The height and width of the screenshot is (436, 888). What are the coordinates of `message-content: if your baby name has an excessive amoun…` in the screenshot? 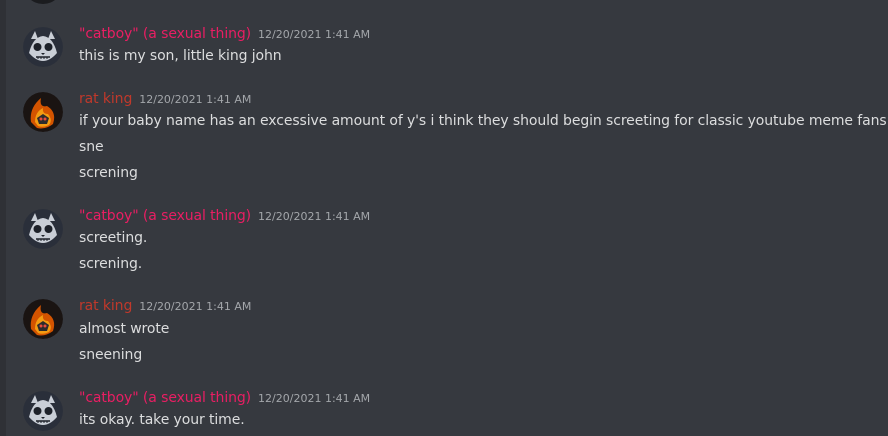 It's located at (483, 121).